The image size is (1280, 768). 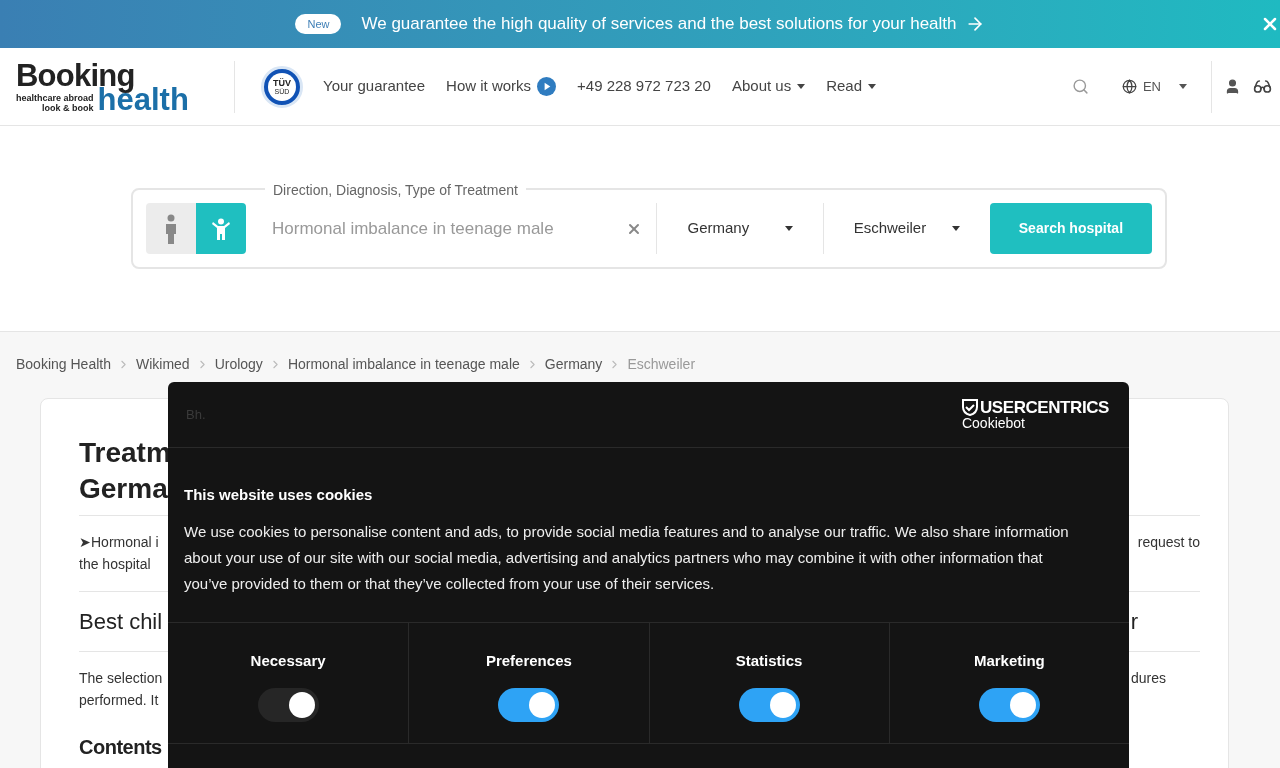 I want to click on shield-icon, so click(x=969, y=407).